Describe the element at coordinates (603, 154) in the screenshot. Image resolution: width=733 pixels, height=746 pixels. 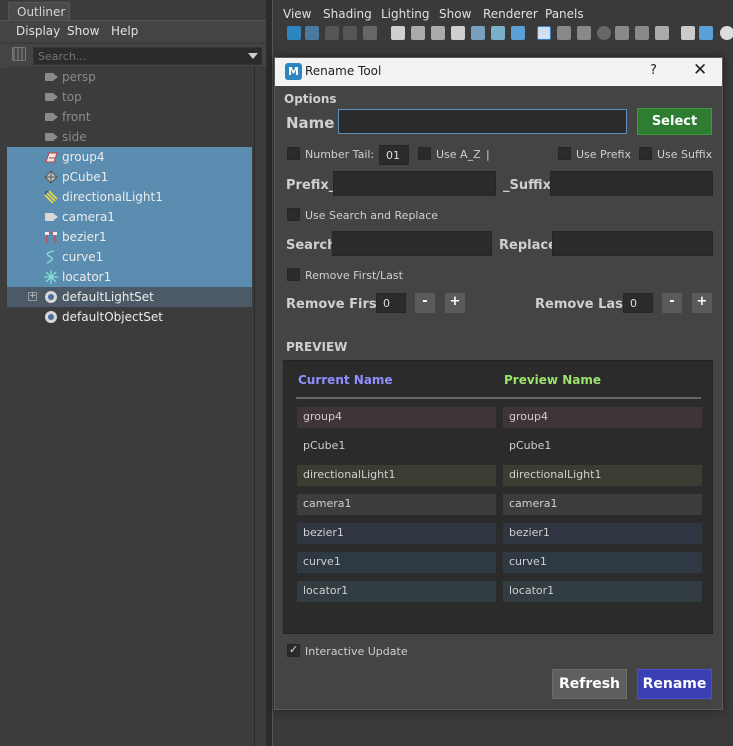
I see `use-prefix-label: Use Prefix` at that location.